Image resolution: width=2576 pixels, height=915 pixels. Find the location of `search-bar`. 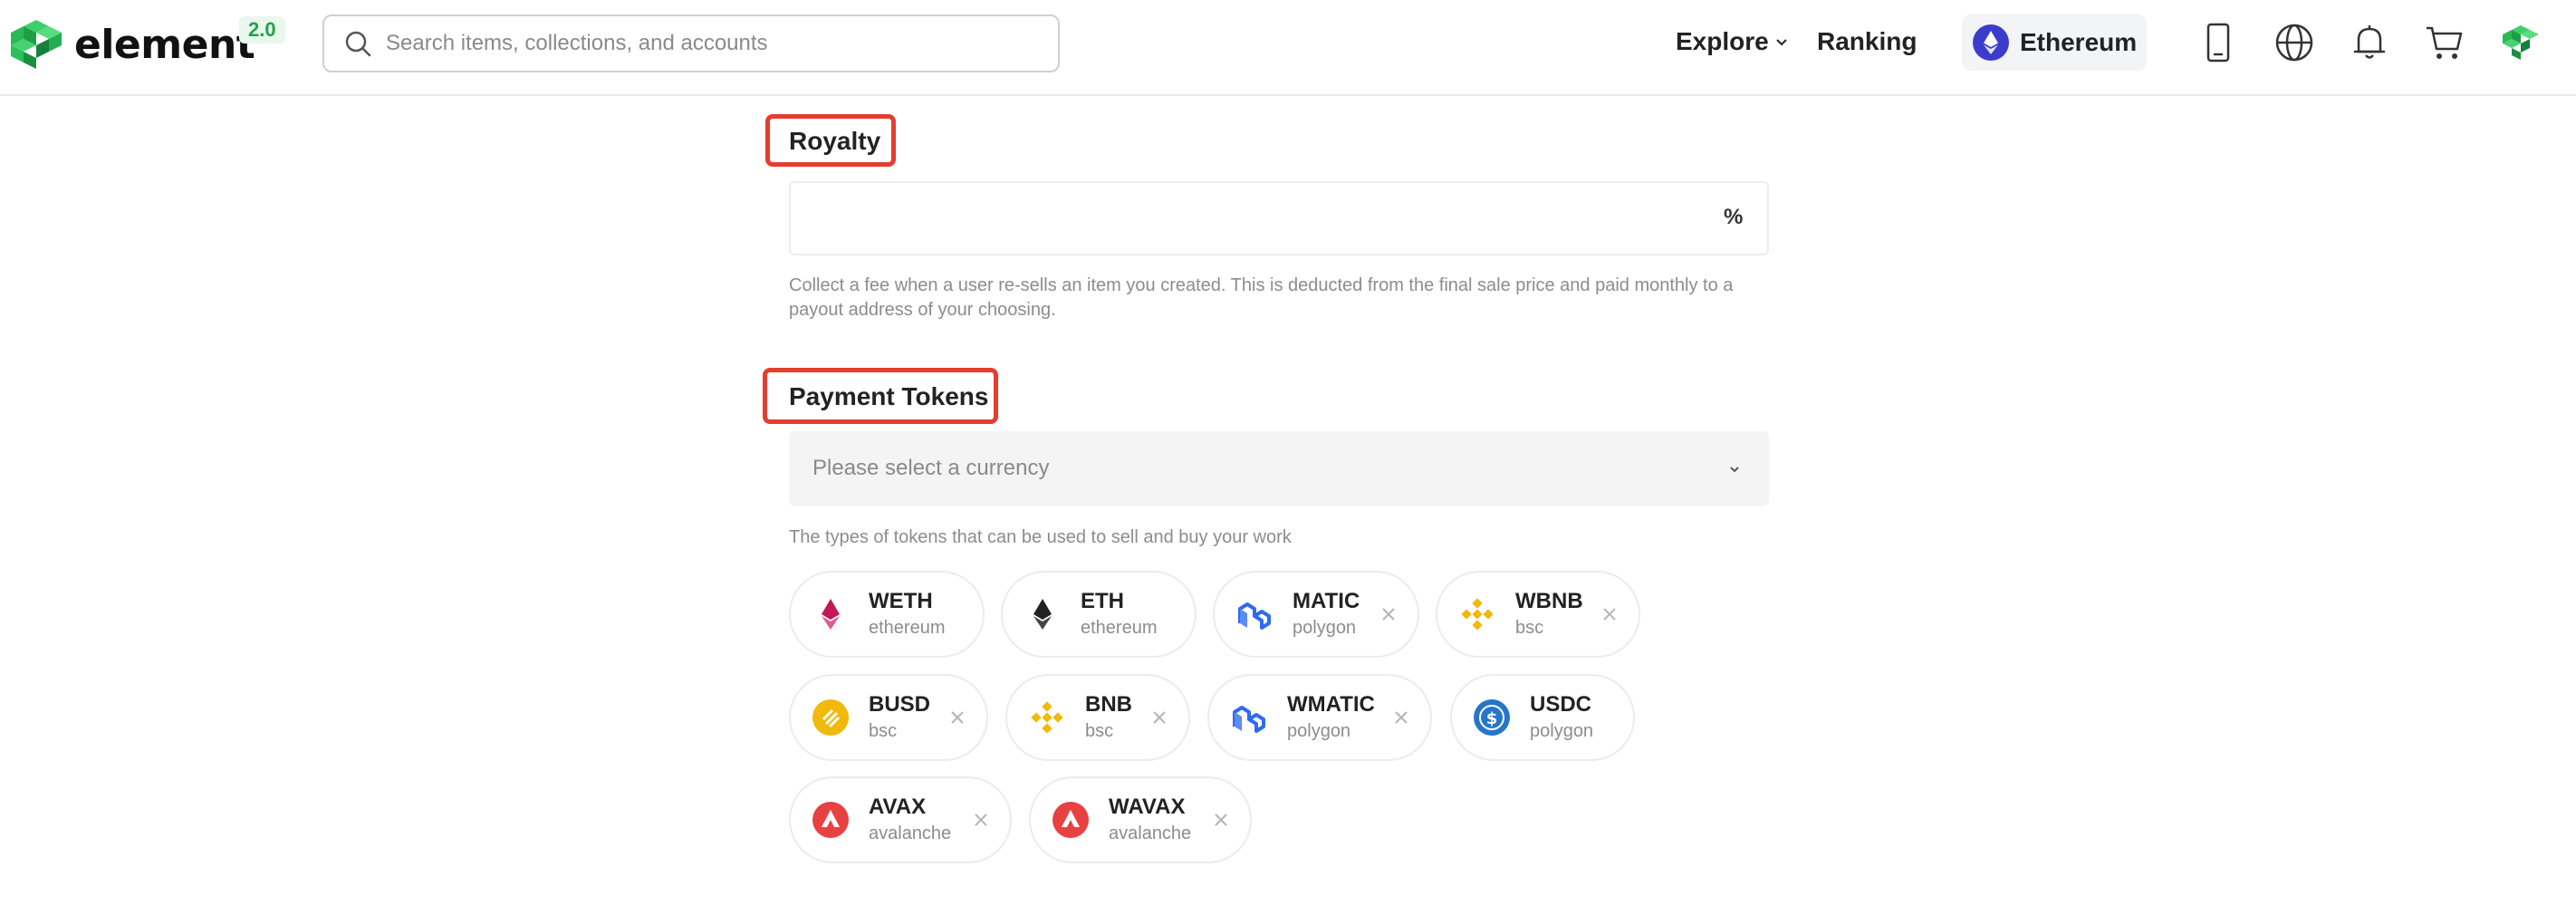

search-bar is located at coordinates (691, 43).